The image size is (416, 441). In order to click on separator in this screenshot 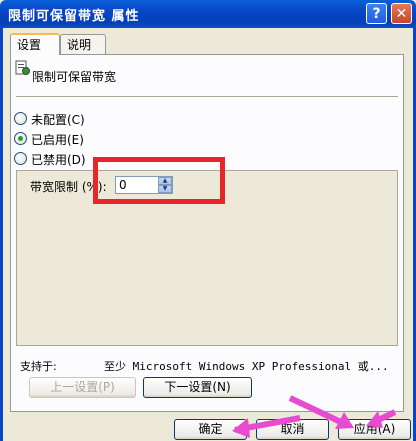, I will do `click(207, 97)`.